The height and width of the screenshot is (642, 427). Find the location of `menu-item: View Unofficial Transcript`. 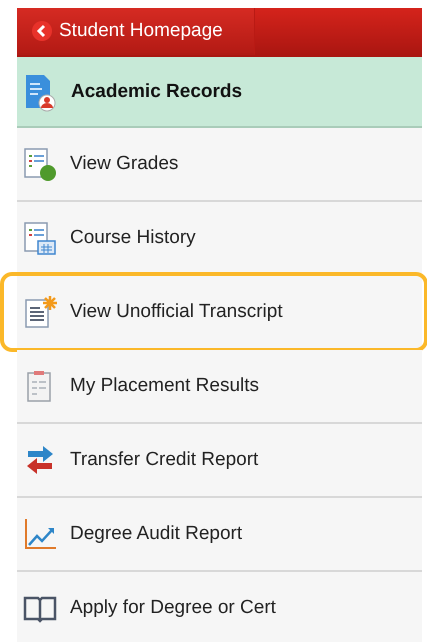

menu-item: View Unofficial Transcript is located at coordinates (219, 312).